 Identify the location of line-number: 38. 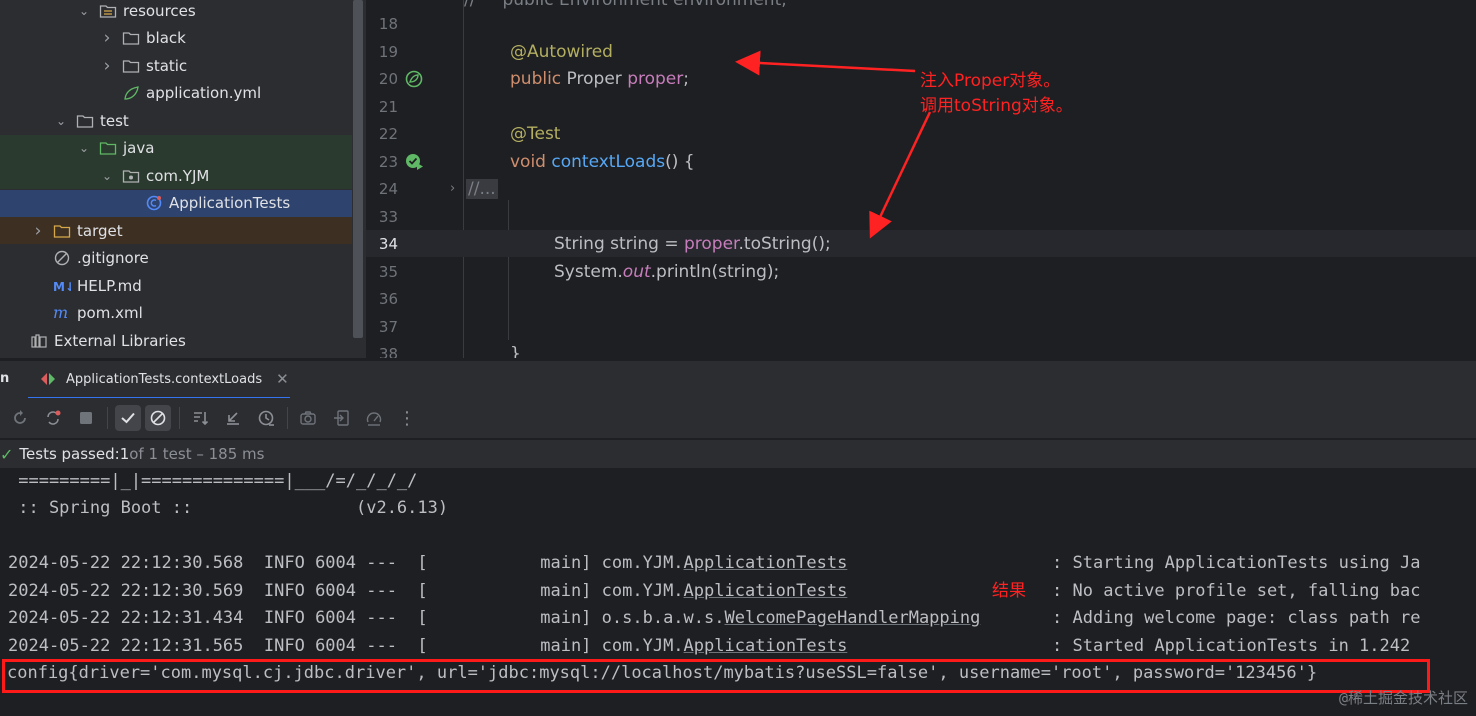
(388, 351).